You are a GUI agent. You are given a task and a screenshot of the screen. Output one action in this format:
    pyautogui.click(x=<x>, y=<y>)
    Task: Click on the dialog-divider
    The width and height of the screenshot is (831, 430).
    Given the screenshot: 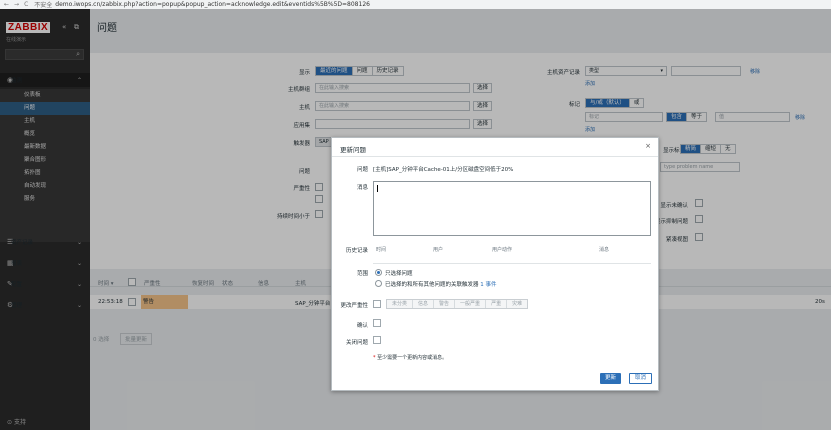 What is the action you would take?
    pyautogui.click(x=495, y=156)
    